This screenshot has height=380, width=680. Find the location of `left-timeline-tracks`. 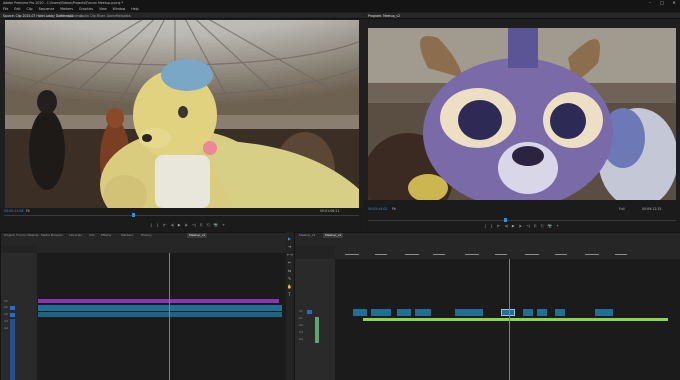

left-timeline-tracks is located at coordinates (162, 316).